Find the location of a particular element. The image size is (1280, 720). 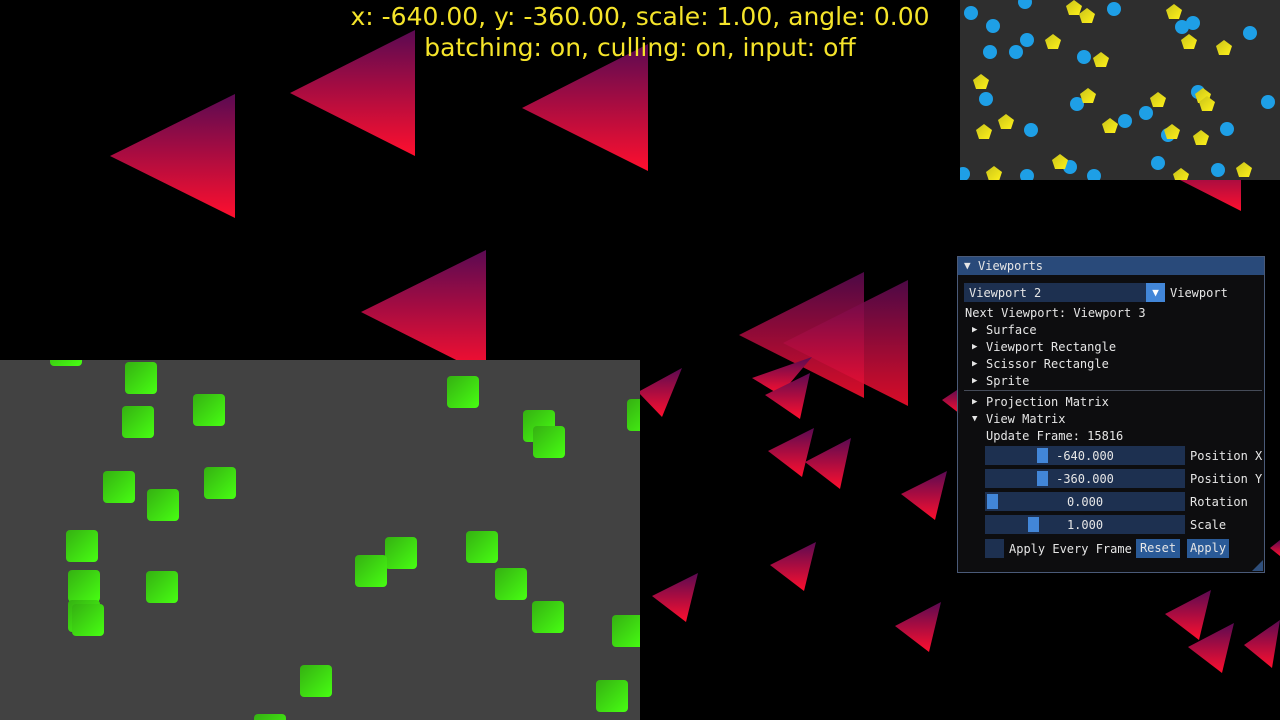

resize-grip-icon is located at coordinates (1257, 565).